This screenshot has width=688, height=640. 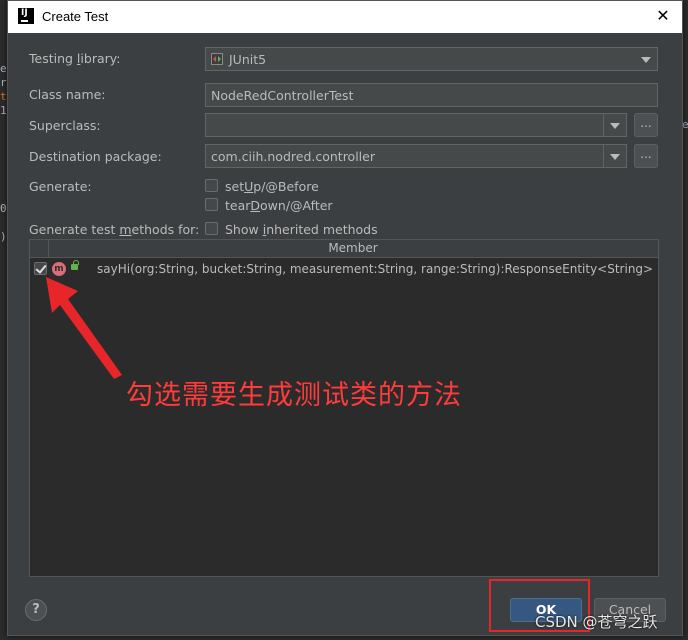 I want to click on dialog-title: Create Test, so click(x=75, y=16).